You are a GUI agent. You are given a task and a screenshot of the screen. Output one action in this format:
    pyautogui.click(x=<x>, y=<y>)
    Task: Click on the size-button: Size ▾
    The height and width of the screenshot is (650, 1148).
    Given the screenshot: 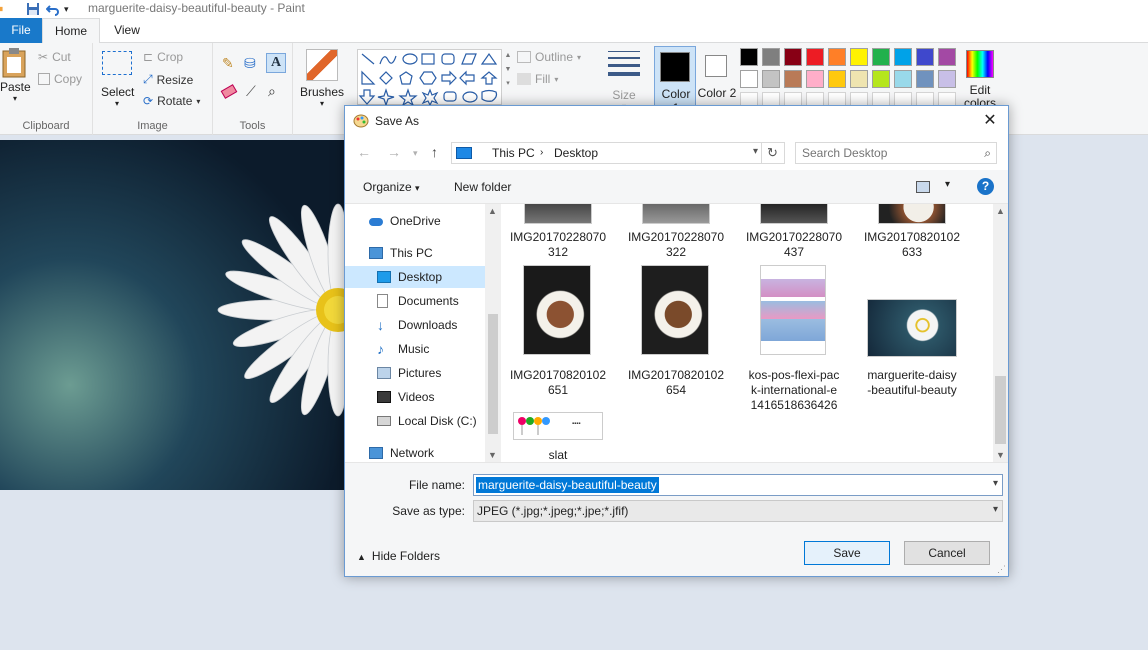 What is the action you would take?
    pyautogui.click(x=624, y=80)
    